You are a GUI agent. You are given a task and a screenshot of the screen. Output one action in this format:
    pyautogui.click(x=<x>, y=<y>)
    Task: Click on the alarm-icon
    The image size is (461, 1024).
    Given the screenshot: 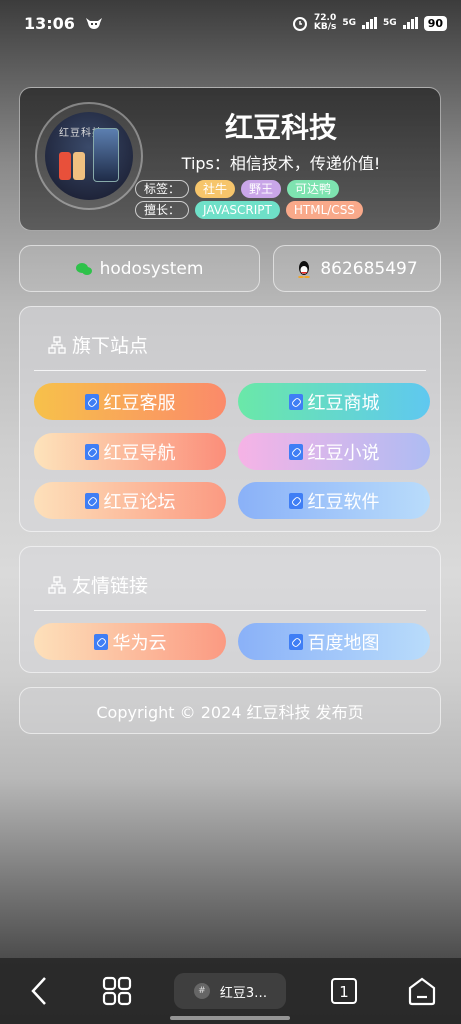 What is the action you would take?
    pyautogui.click(x=299, y=24)
    